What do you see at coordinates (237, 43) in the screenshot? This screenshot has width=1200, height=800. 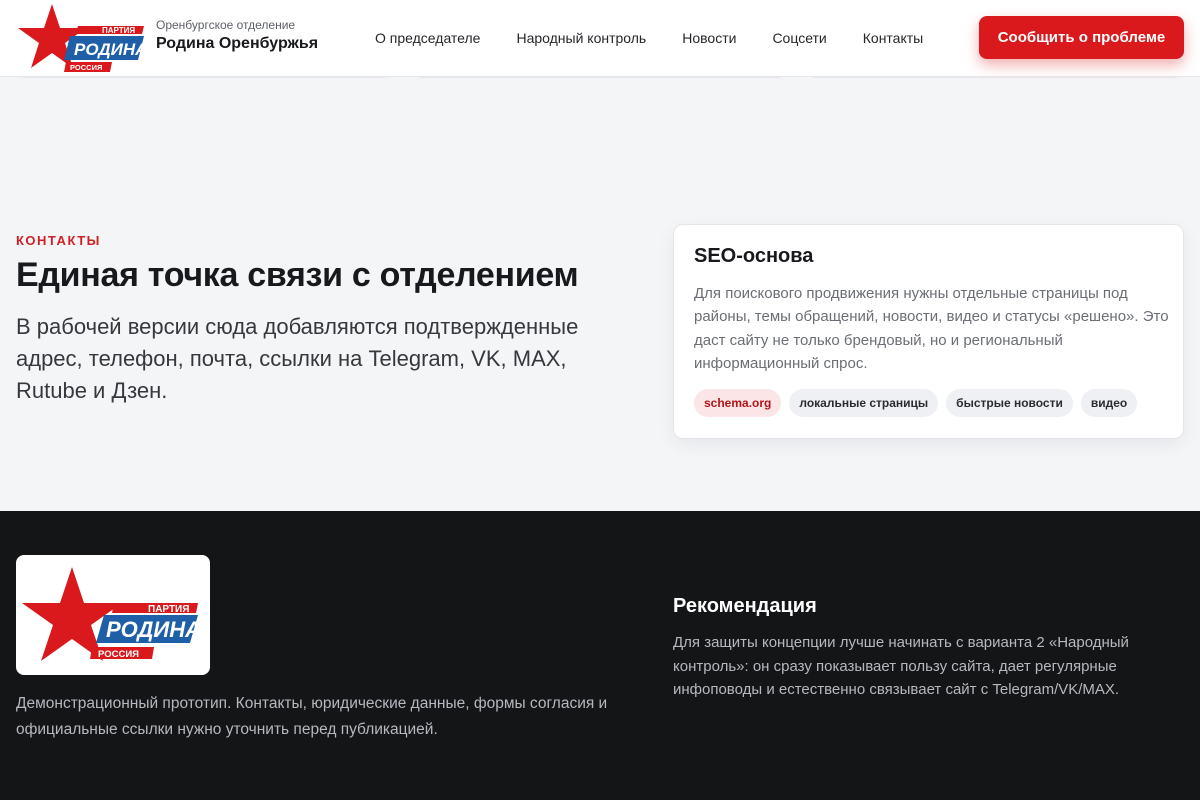 I see `brand-name: Родина Оренбуржья` at bounding box center [237, 43].